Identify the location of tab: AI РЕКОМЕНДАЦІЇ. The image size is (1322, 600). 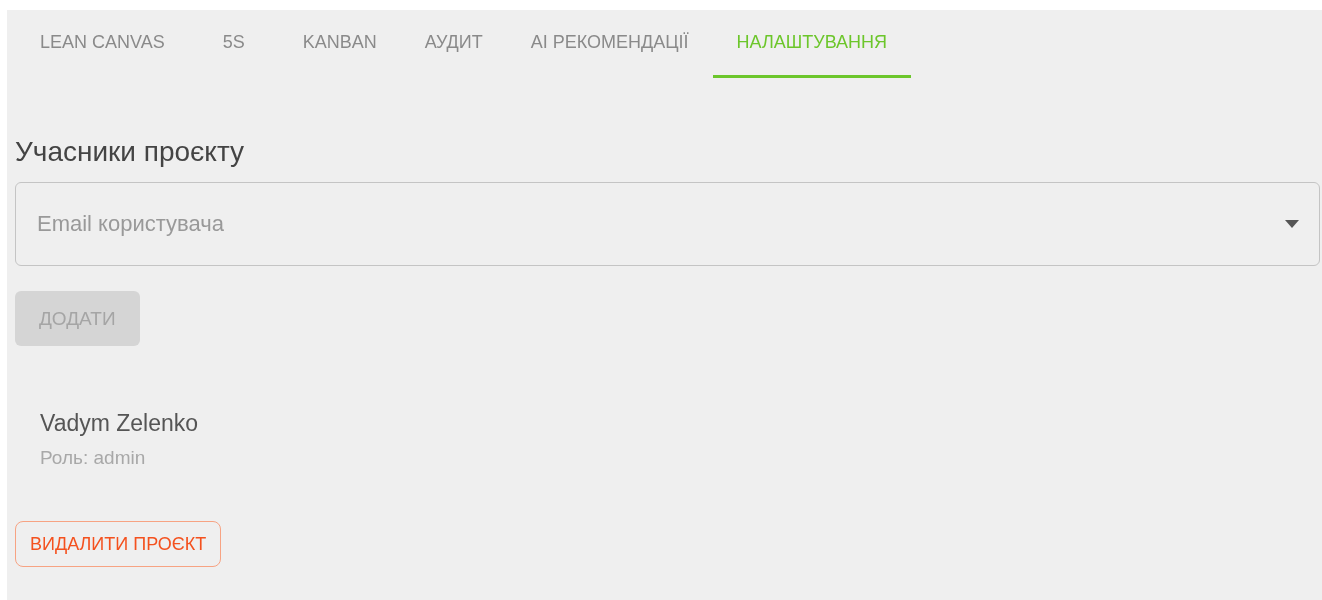
(609, 44).